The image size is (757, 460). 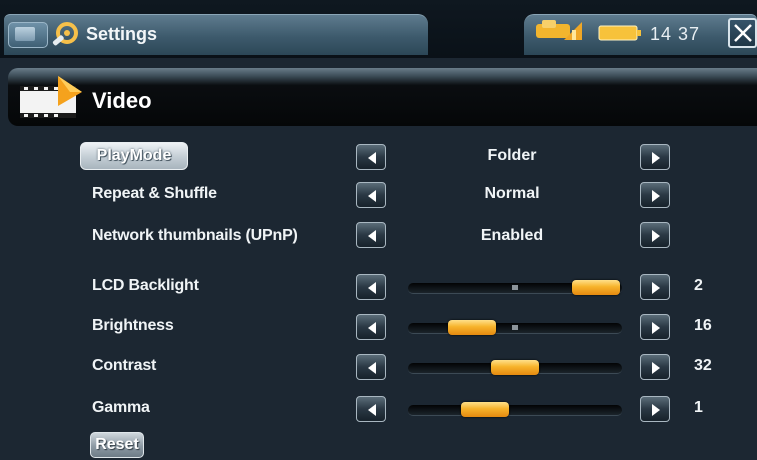 I want to click on video-folder-icon, so click(x=51, y=97).